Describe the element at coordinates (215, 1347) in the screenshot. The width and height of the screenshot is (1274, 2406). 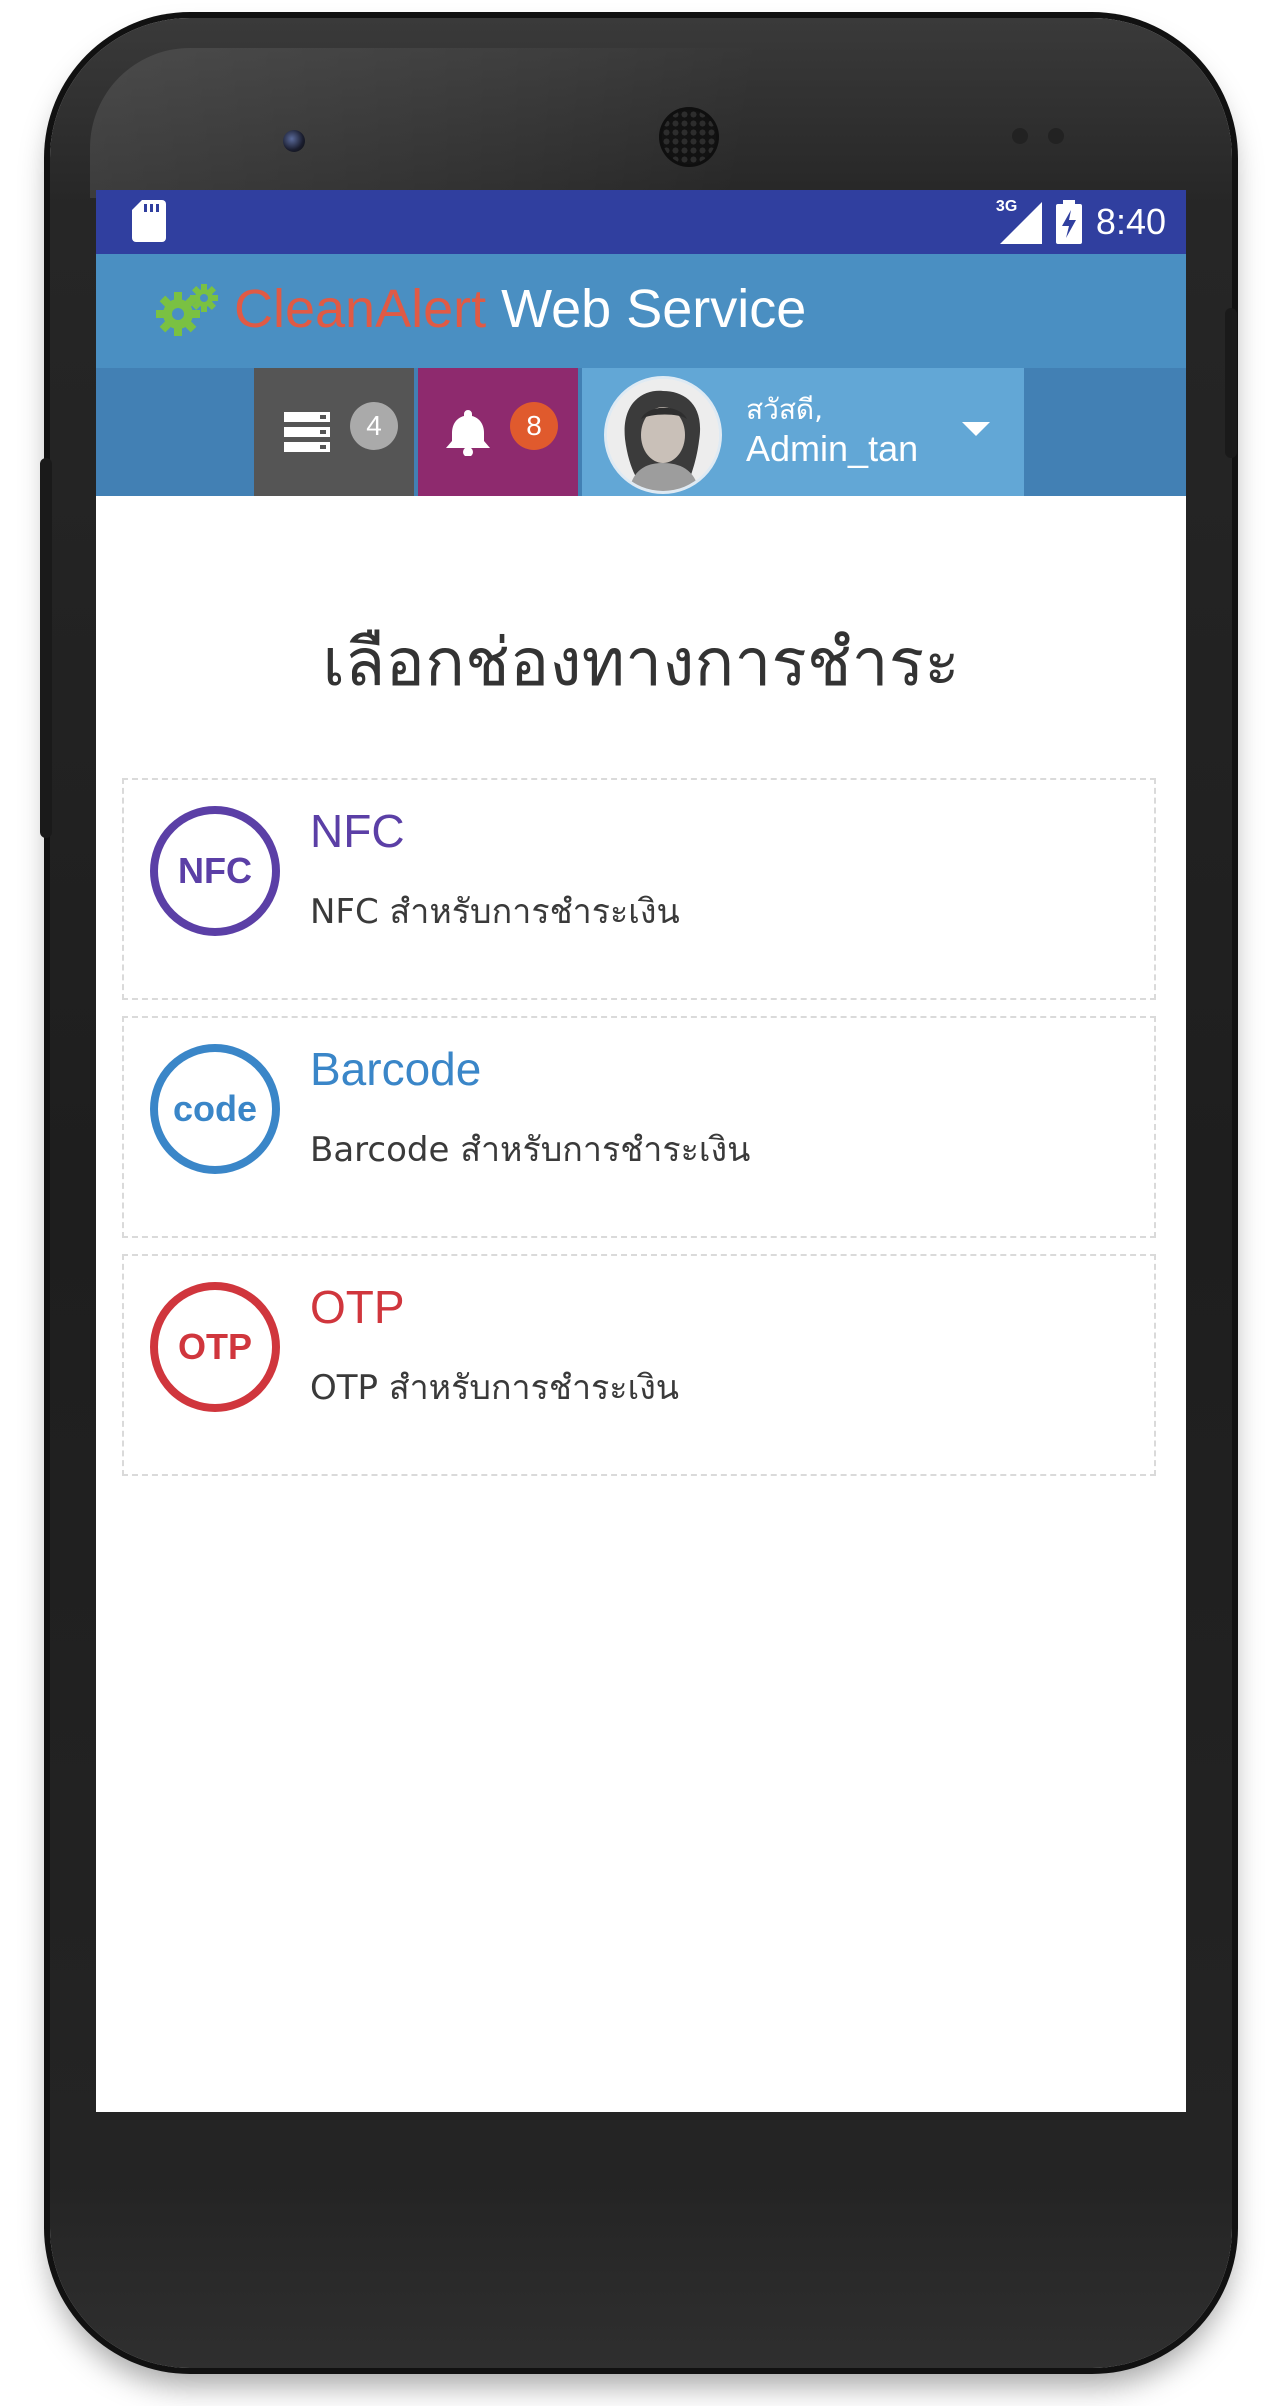
I see `otp-icon: OTP` at that location.